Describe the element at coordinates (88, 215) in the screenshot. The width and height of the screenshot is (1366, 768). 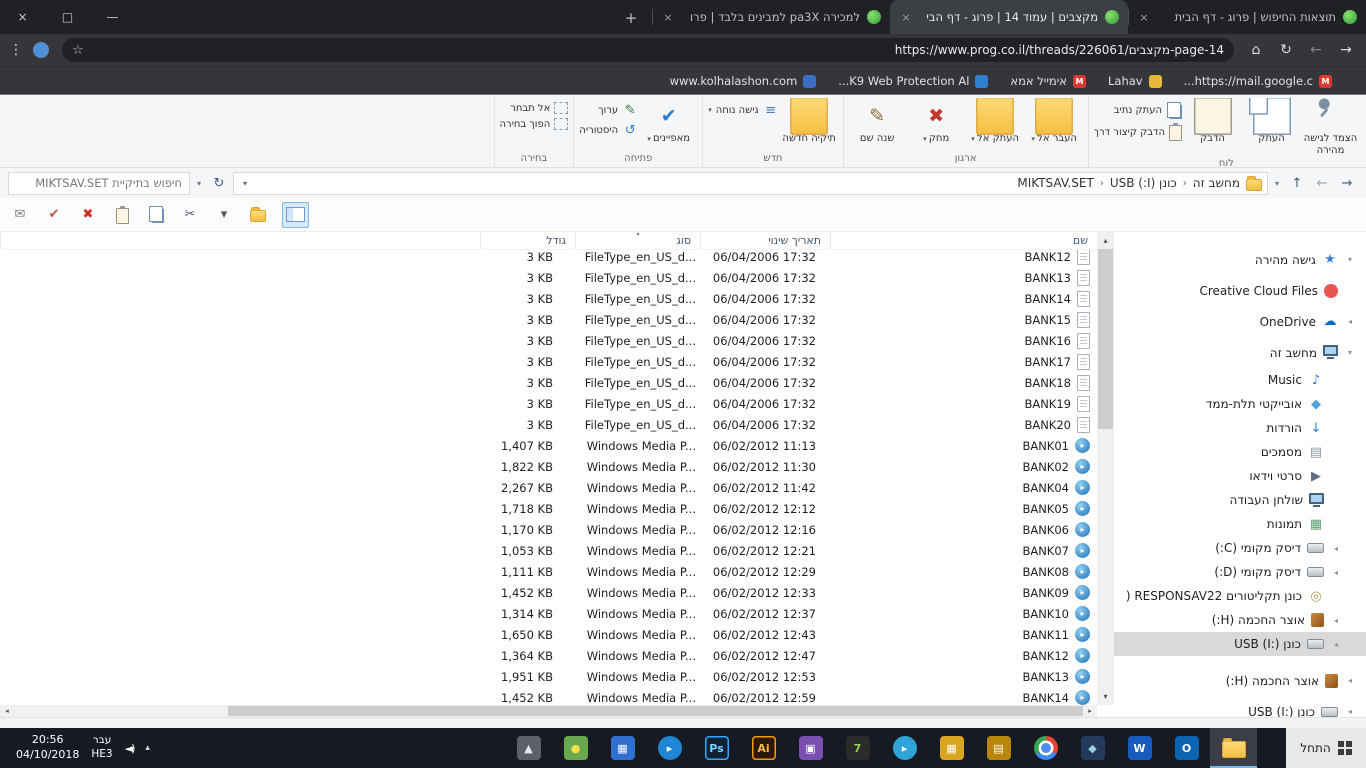
I see `cancel-button: ✖` at that location.